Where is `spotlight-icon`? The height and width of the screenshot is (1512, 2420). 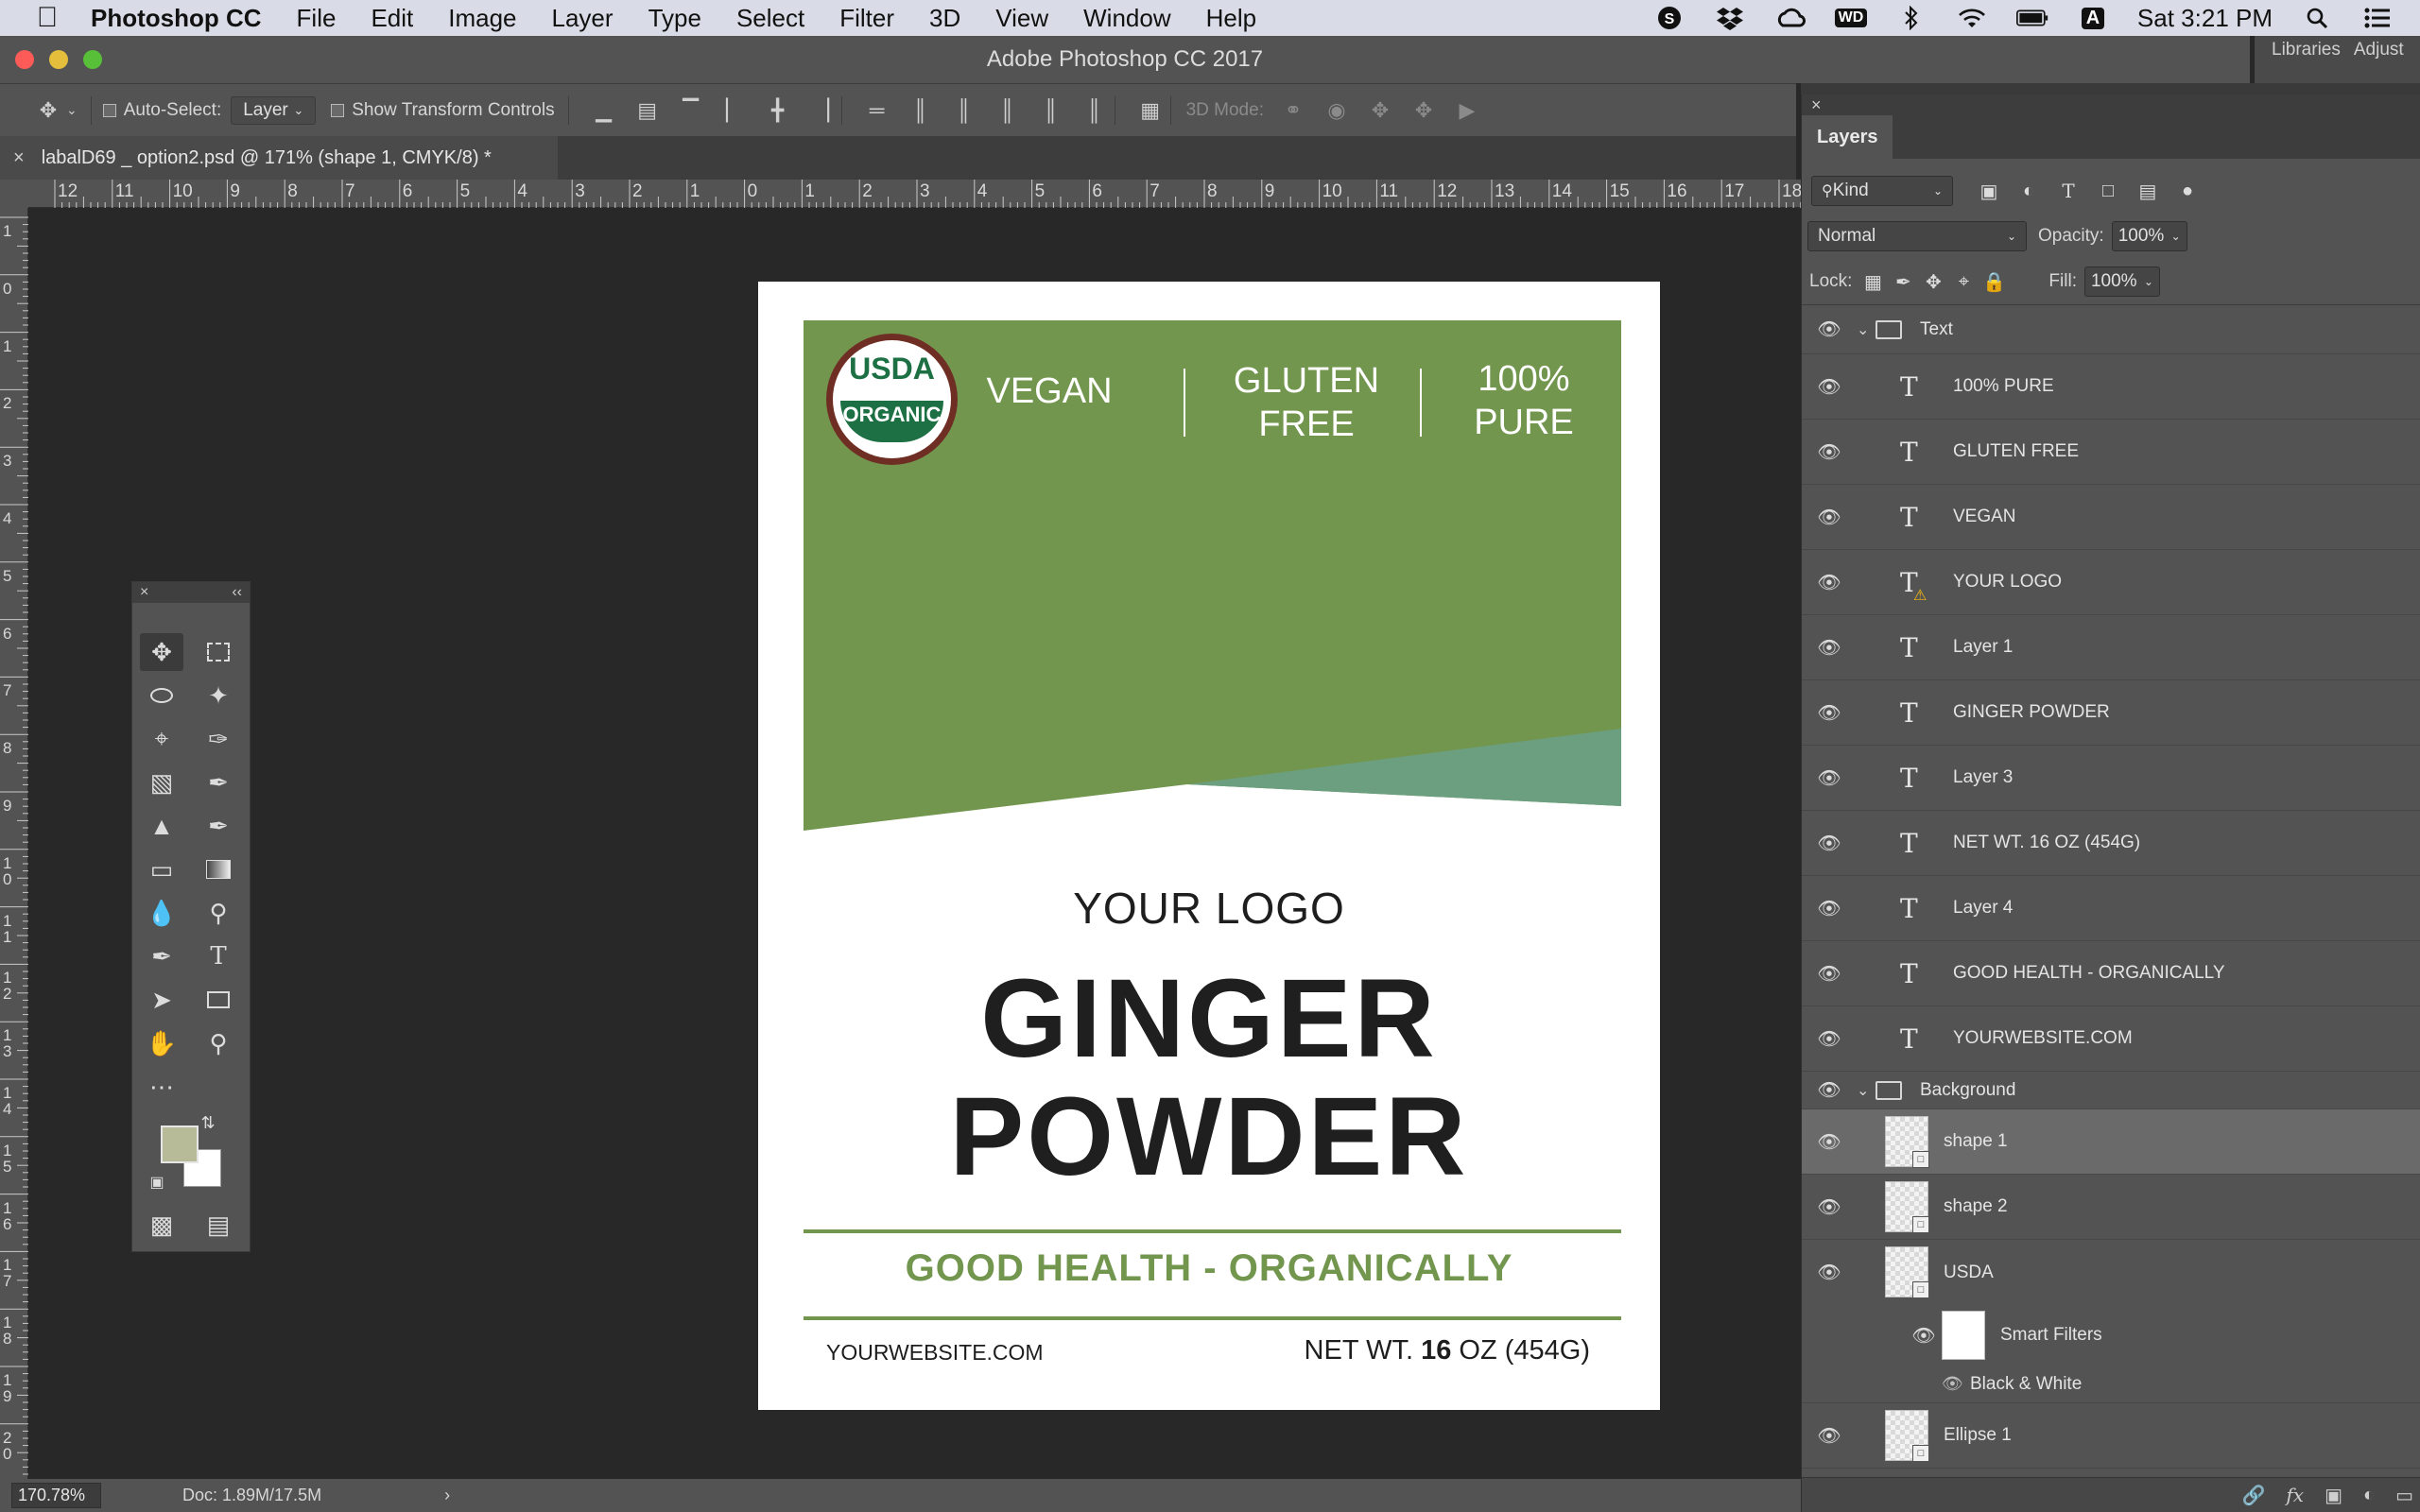
spotlight-icon is located at coordinates (2317, 18).